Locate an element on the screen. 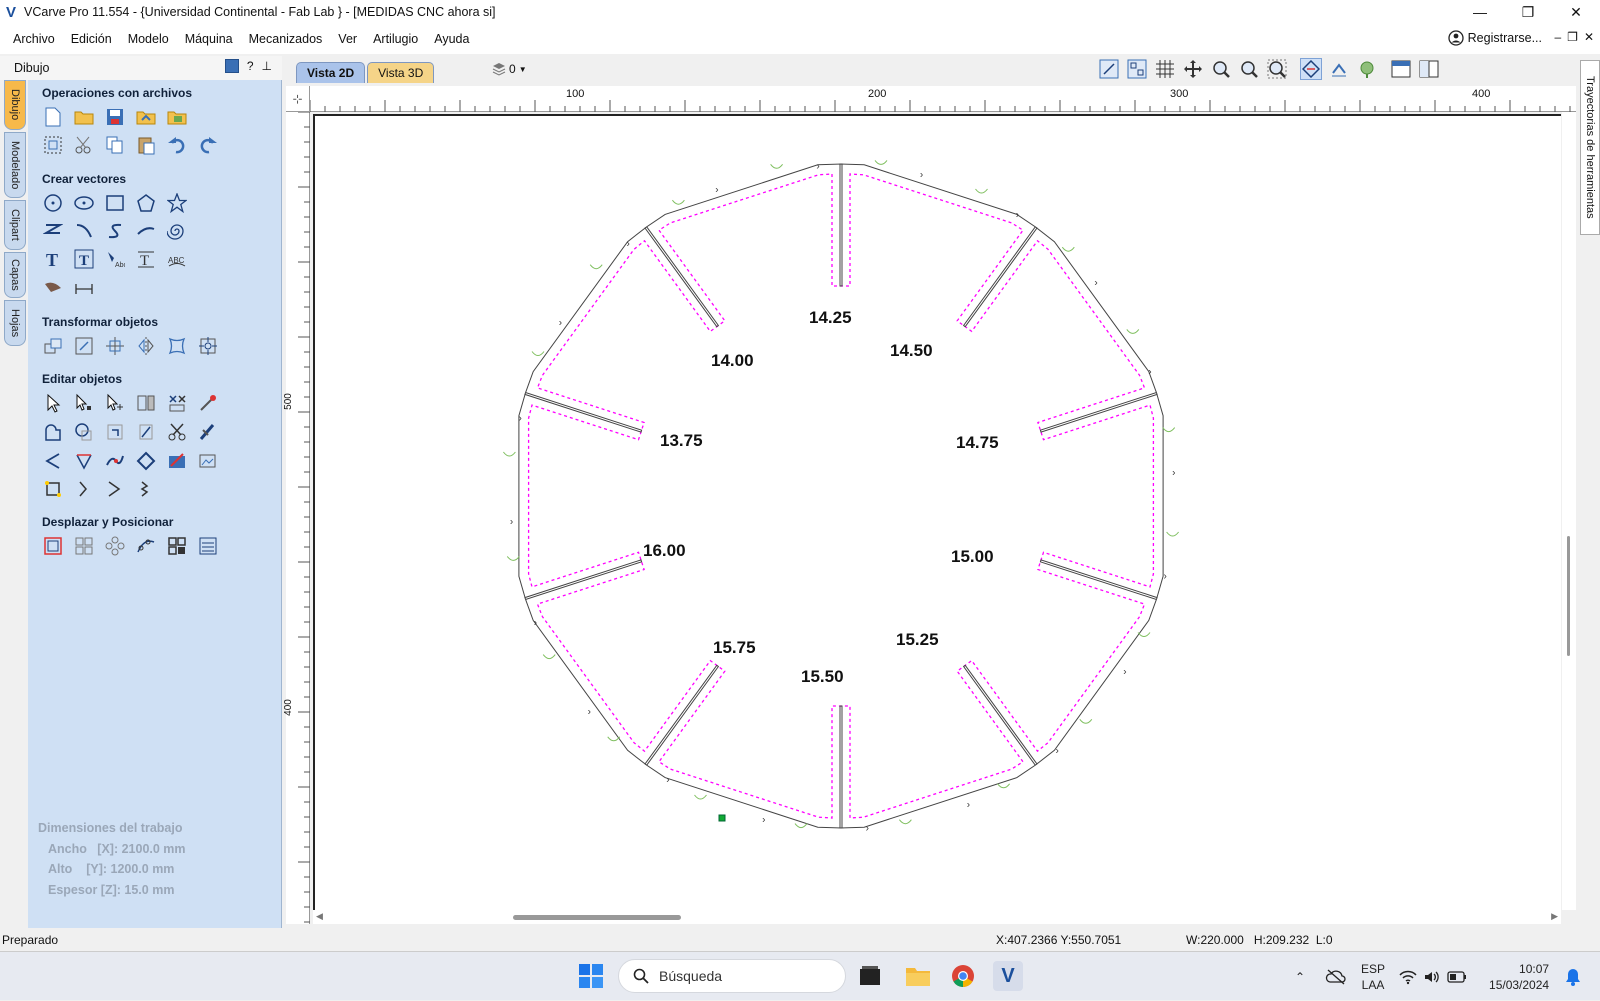  pan-icon is located at coordinates (1193, 69).